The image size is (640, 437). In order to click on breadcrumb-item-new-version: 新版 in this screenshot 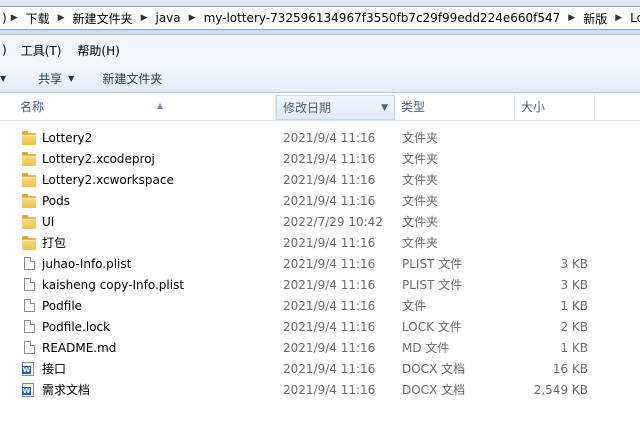, I will do `click(595, 18)`.